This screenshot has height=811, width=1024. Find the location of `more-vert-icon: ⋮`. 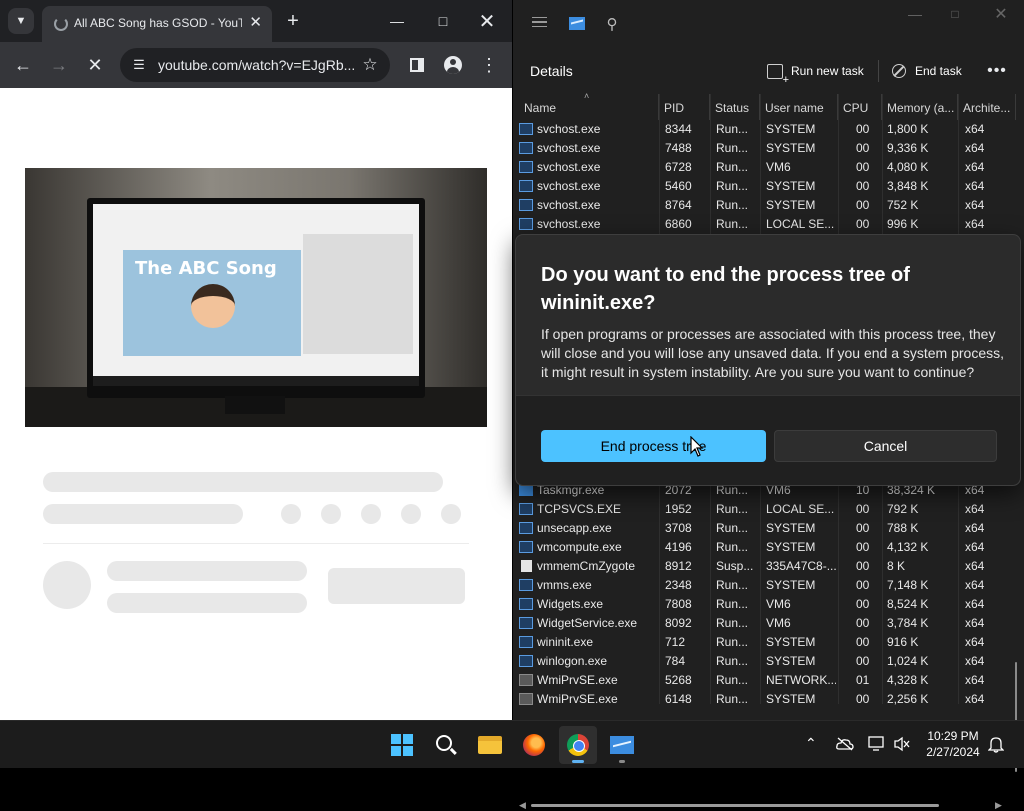

more-vert-icon: ⋮ is located at coordinates (489, 65).